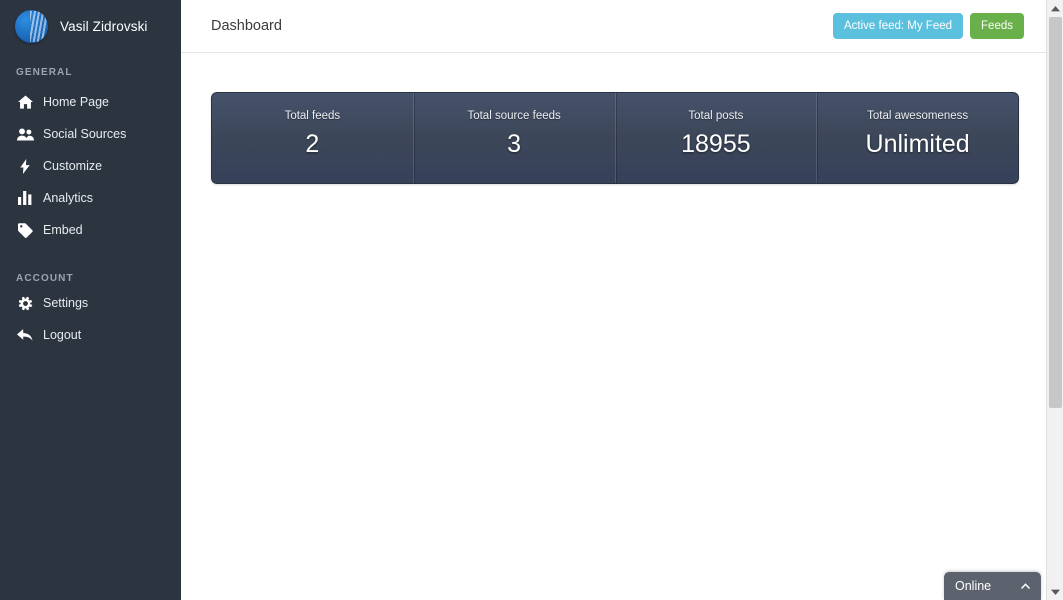 Image resolution: width=1063 pixels, height=600 pixels. I want to click on chat-status-label: Online, so click(973, 586).